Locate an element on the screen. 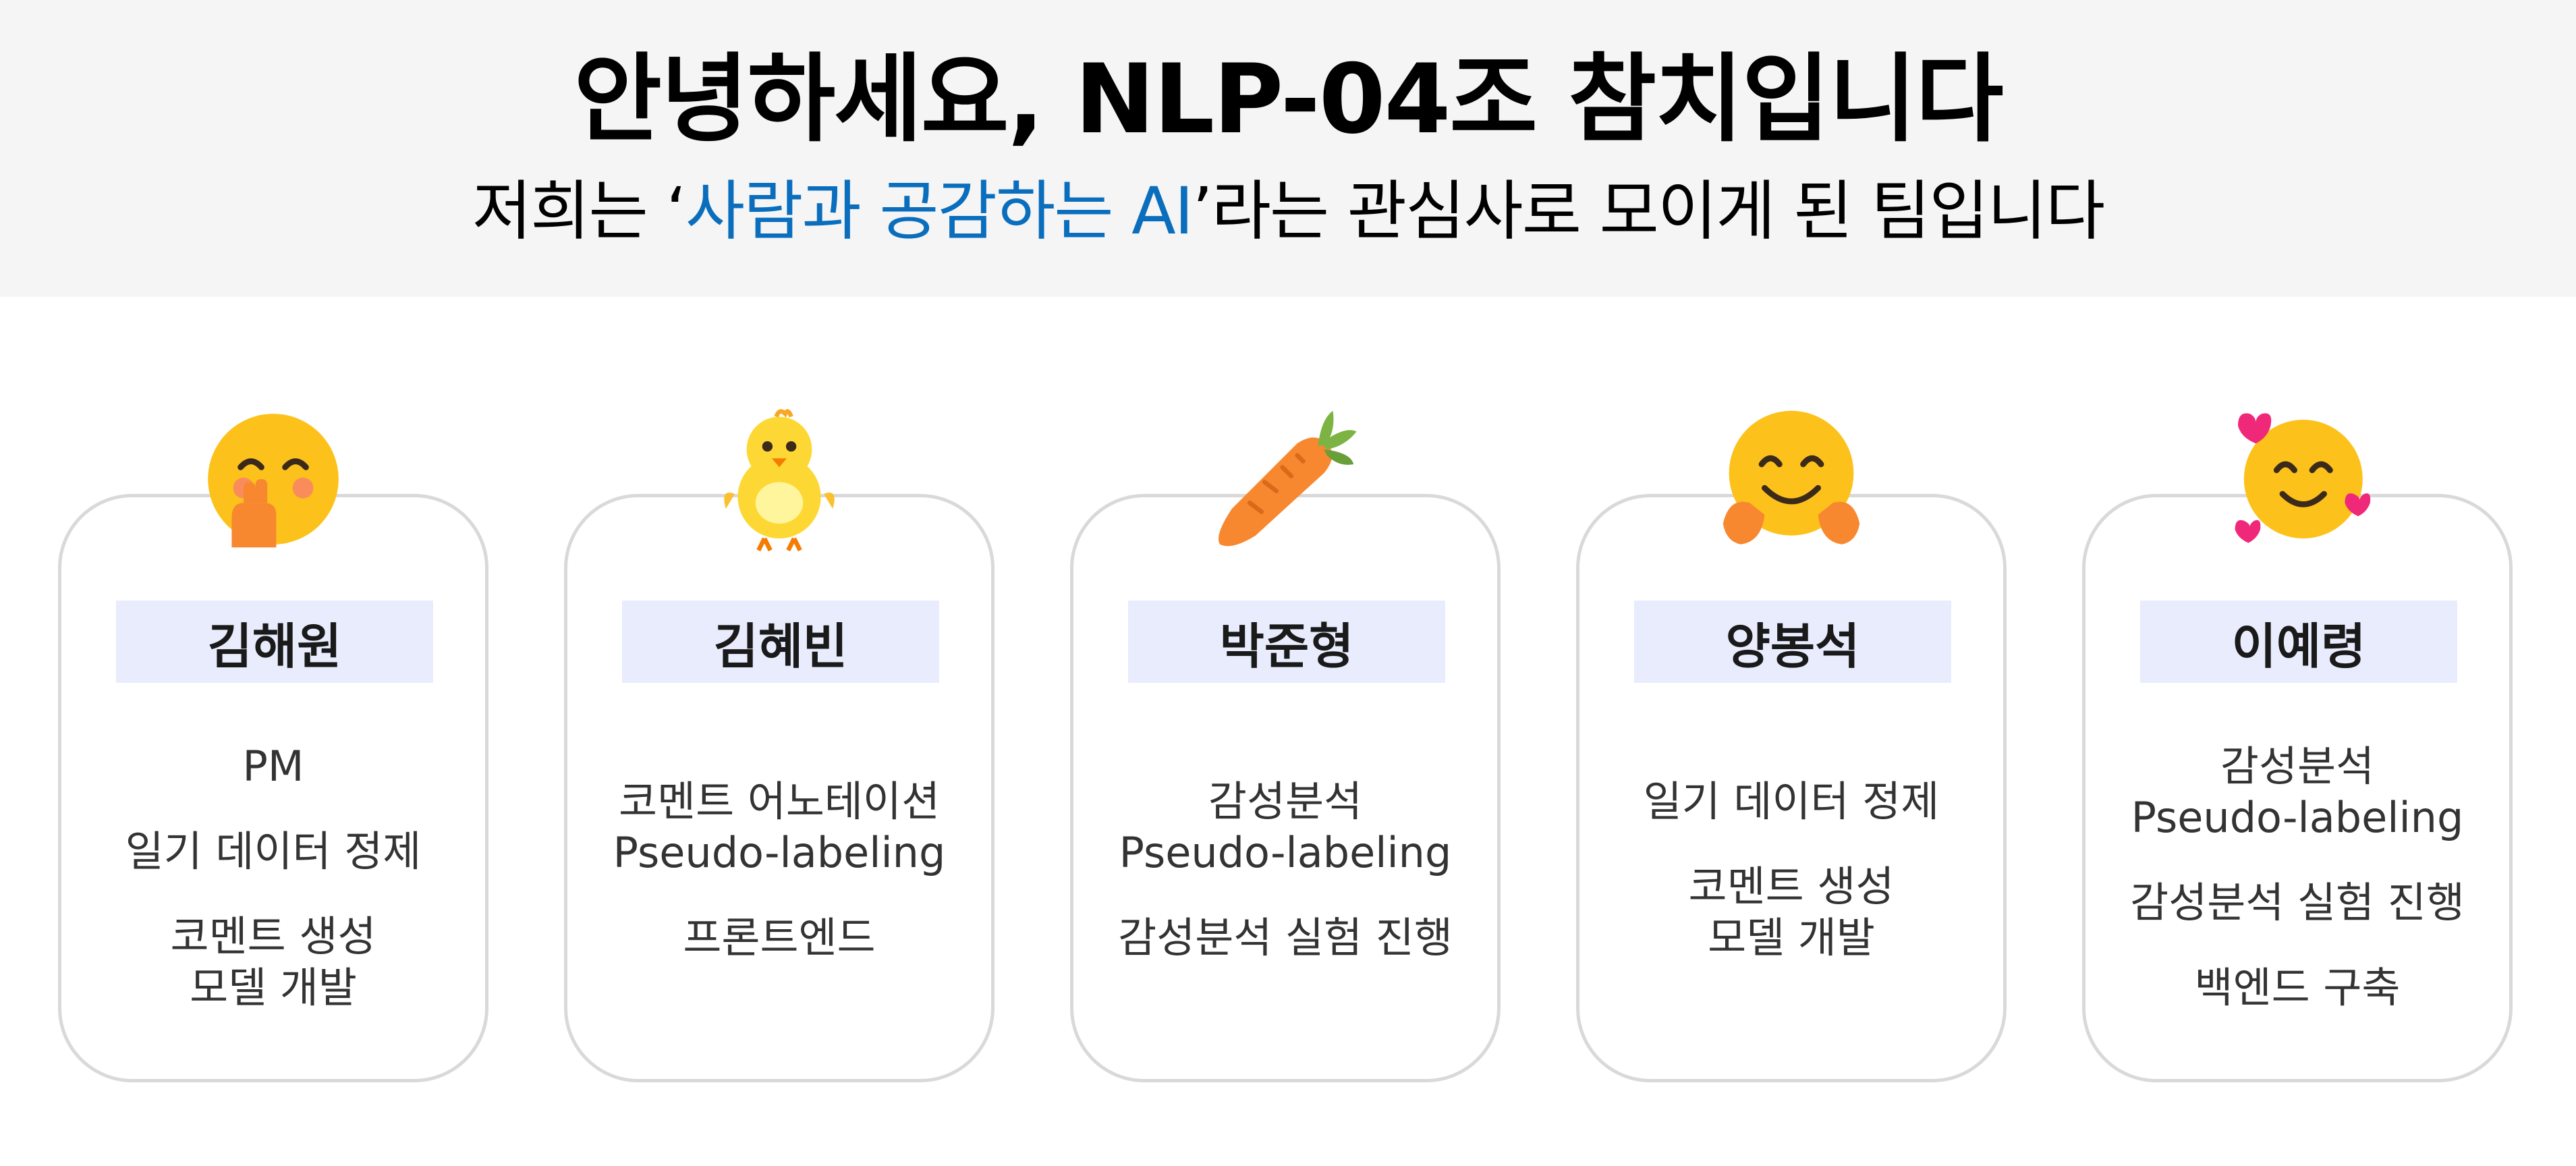 This screenshot has width=2576, height=1166. role-line: 코멘트 어노테이션 is located at coordinates (779, 802).